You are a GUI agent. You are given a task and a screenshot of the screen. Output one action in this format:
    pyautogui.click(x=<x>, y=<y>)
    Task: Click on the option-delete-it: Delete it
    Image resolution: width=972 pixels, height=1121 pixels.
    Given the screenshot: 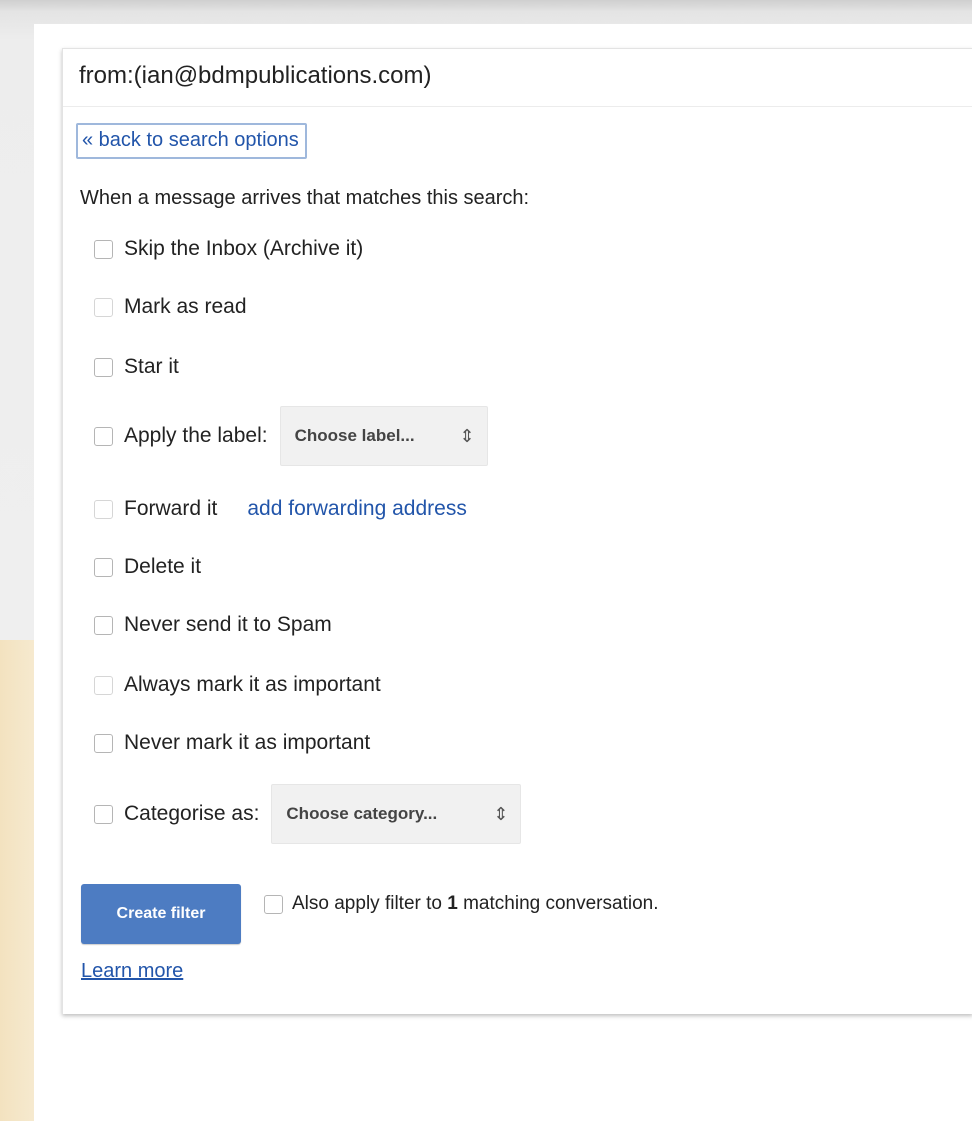 What is the action you would take?
    pyautogui.click(x=147, y=567)
    